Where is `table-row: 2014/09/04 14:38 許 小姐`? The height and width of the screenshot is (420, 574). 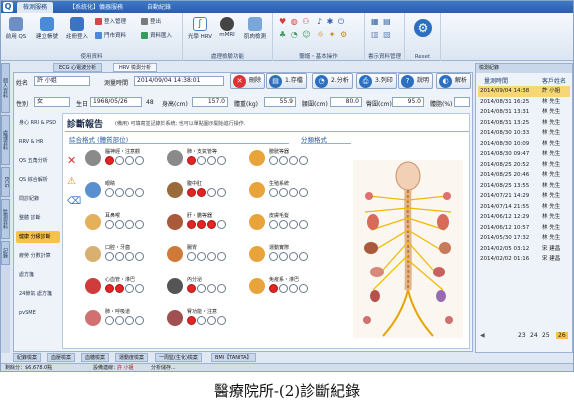
table-row: 2014/09/04 14:38 許 小姐 is located at coordinates (524, 91).